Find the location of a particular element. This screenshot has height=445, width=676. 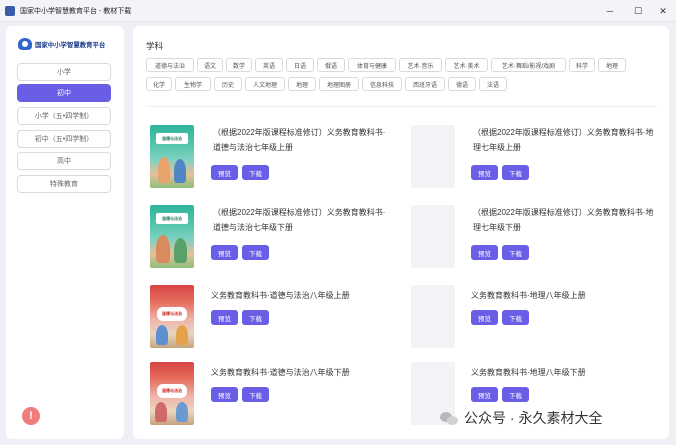

logo-text: 国家中小学智慧教育平台 is located at coordinates (70, 45).